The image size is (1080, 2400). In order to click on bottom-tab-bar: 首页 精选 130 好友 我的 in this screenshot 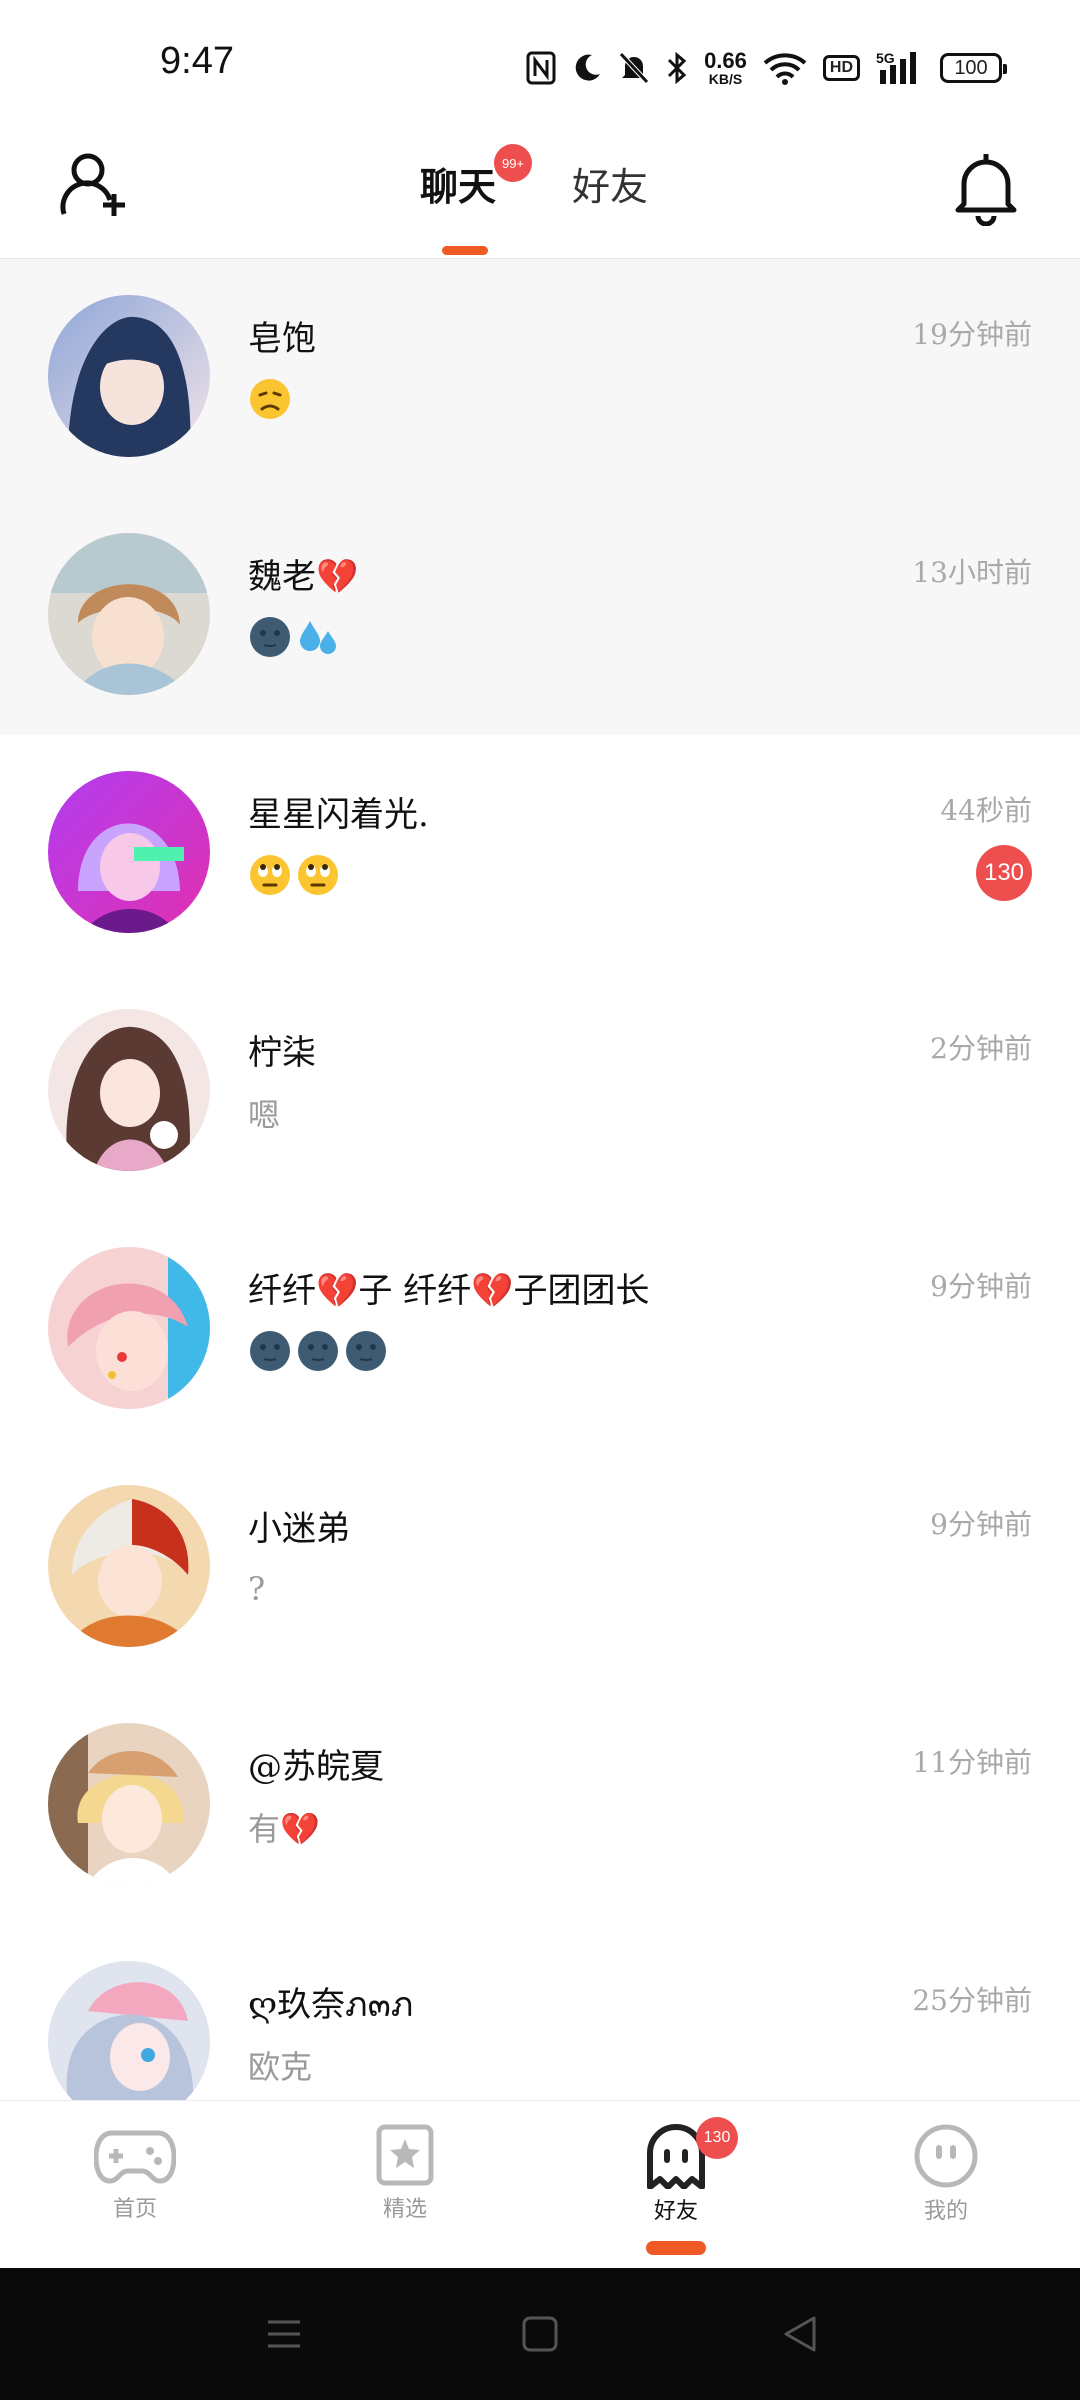, I will do `click(540, 2184)`.